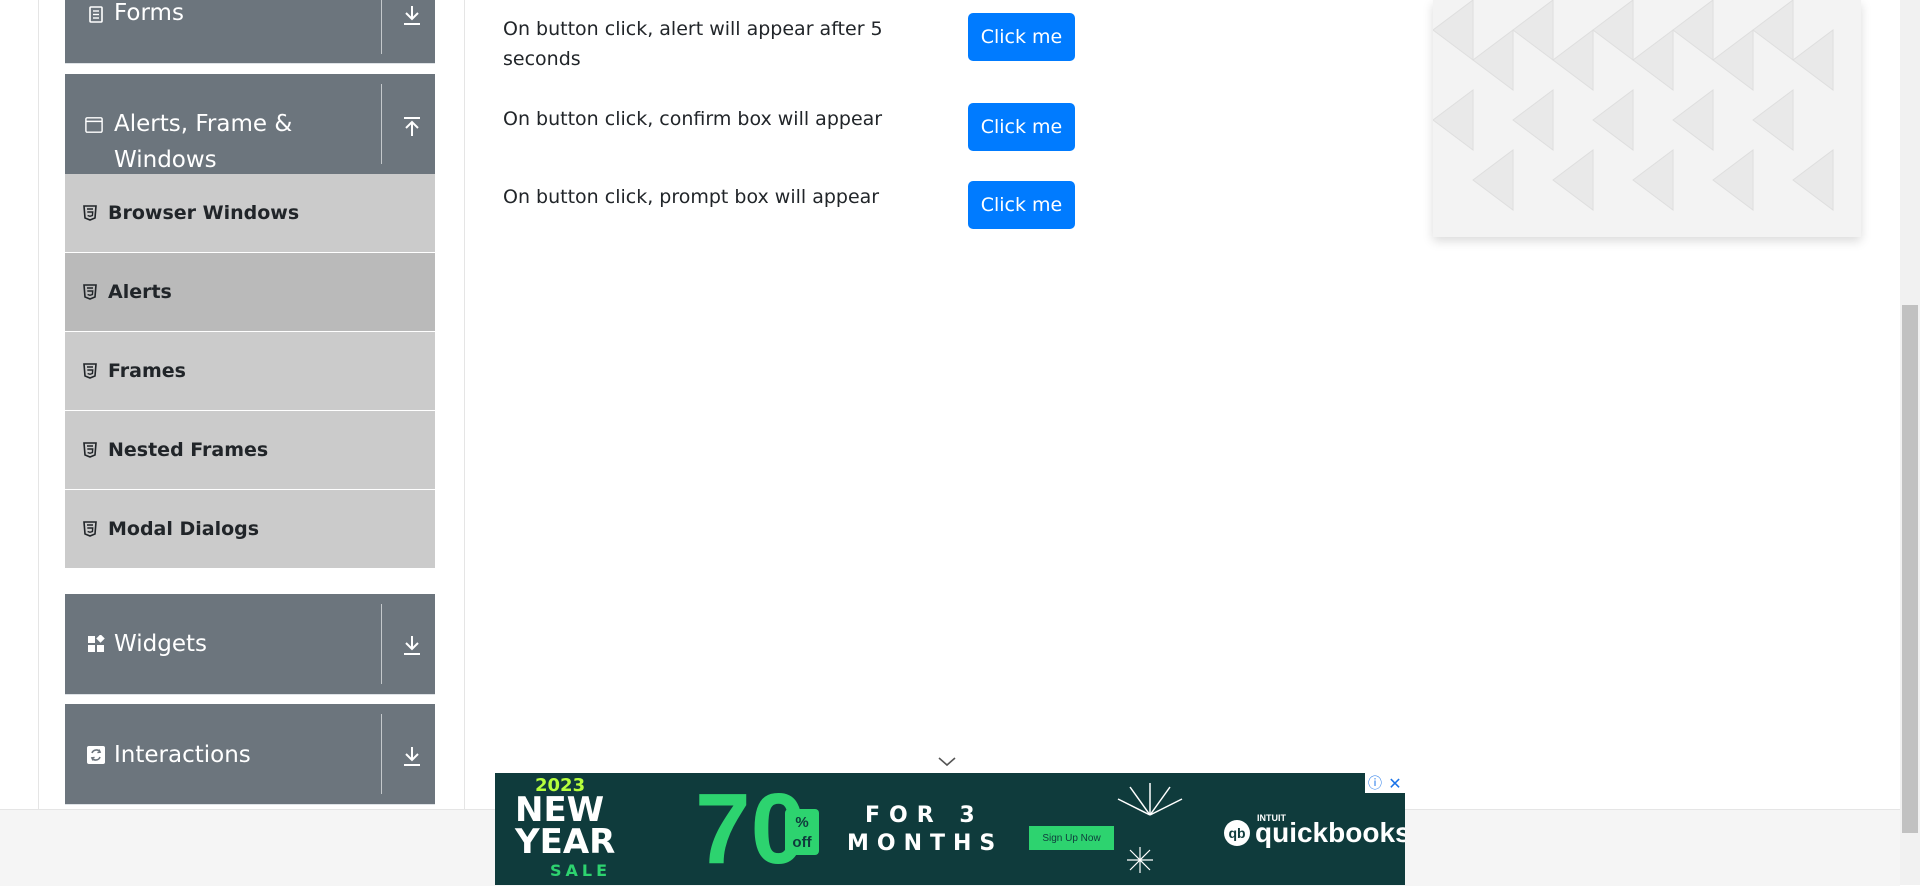 This screenshot has height=886, width=1920. I want to click on ad-percent-sign: %, so click(802, 822).